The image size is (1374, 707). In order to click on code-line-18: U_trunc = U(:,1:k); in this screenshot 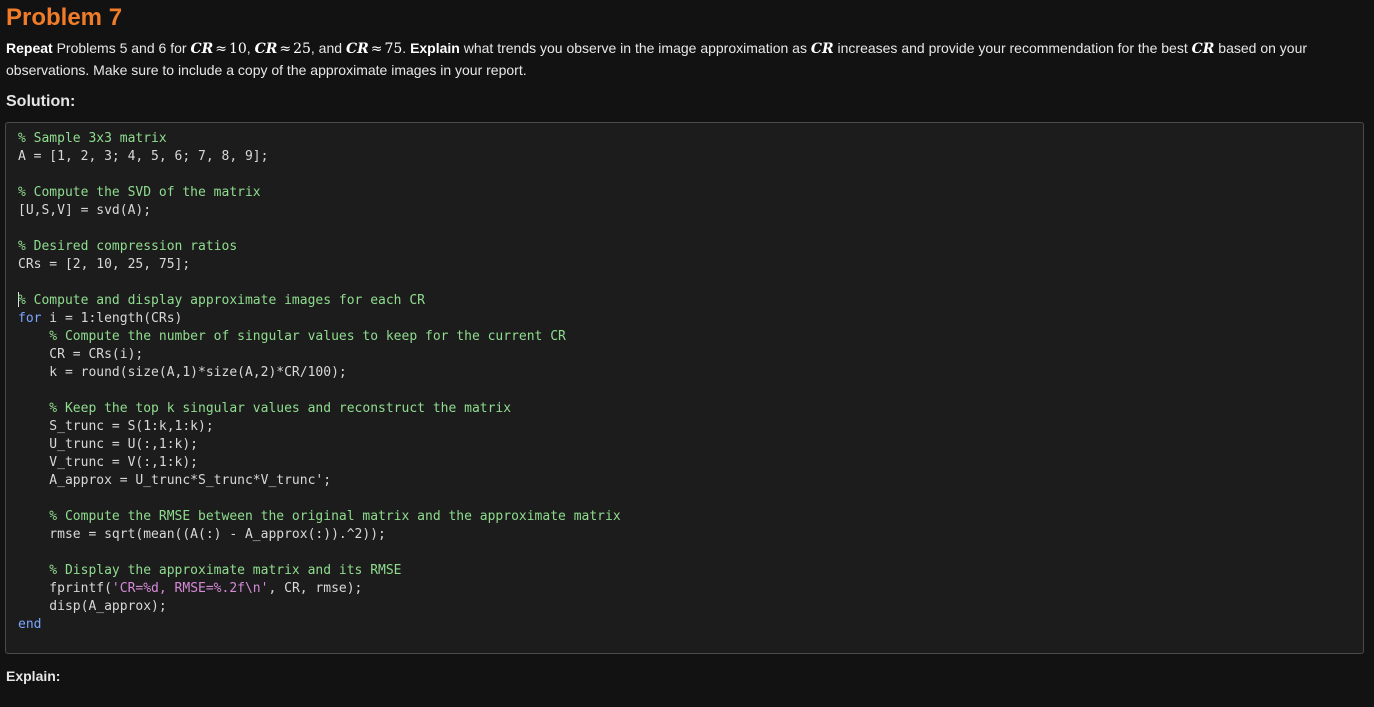, I will do `click(108, 444)`.